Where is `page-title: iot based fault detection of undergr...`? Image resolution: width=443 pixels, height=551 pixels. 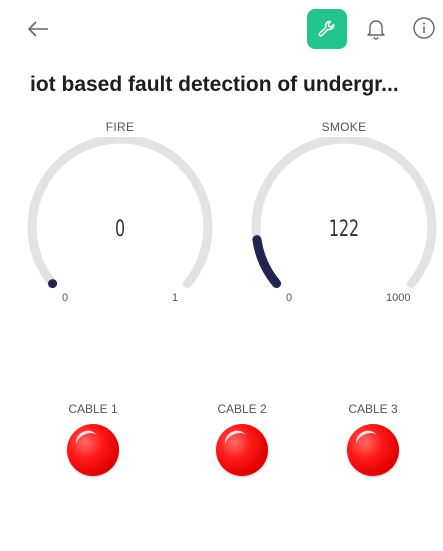
page-title: iot based fault detection of undergr... is located at coordinates (214, 84).